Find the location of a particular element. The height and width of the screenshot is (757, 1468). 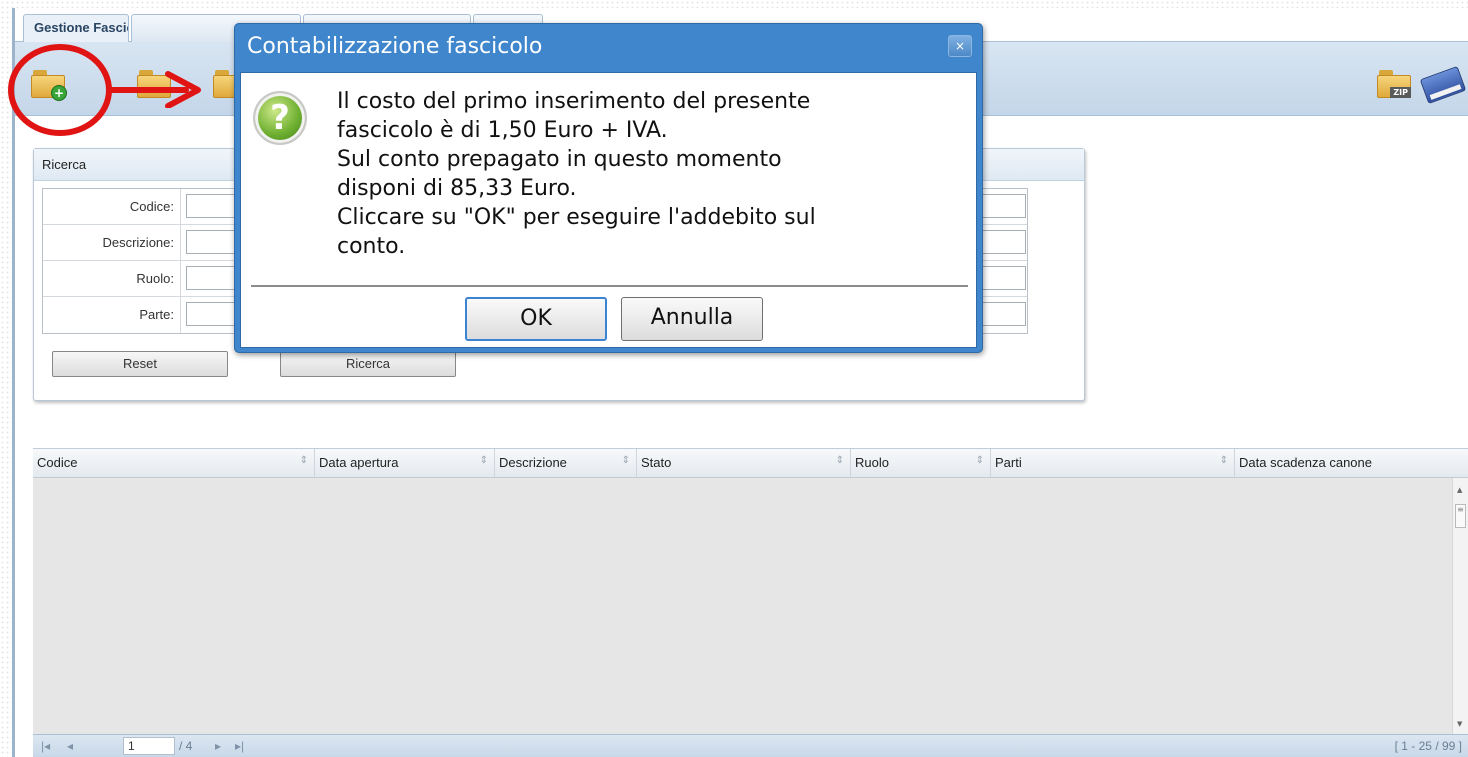

scroll-thumb: ≡ is located at coordinates (1460, 516).